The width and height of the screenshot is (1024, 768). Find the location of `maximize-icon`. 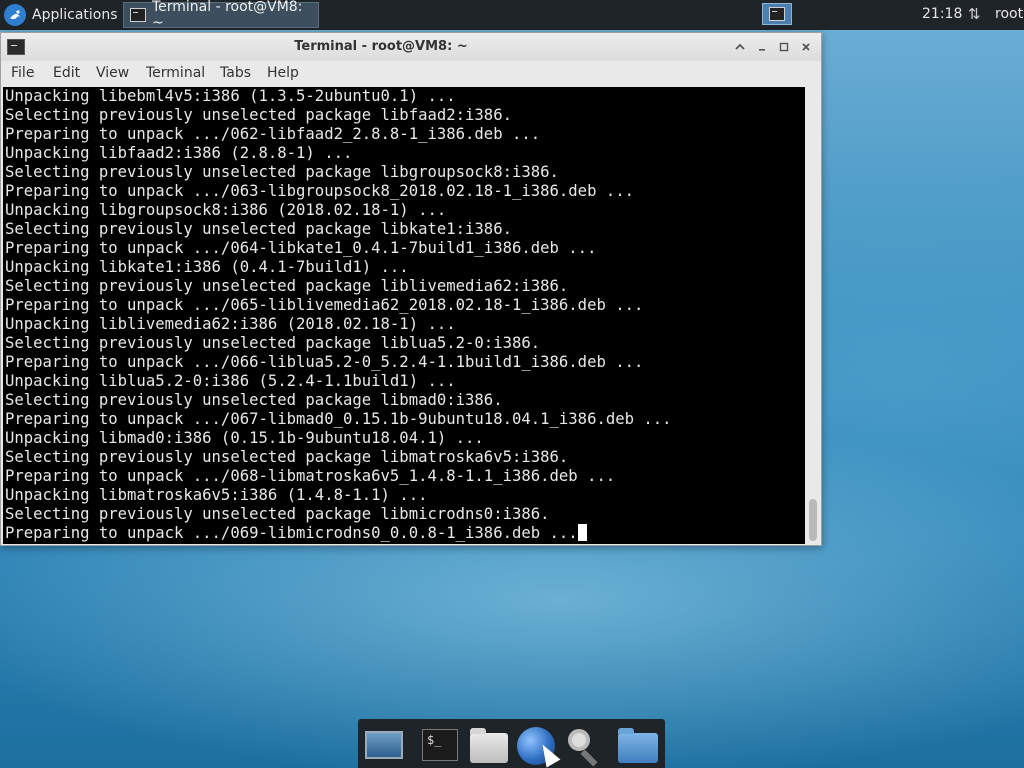

maximize-icon is located at coordinates (784, 47).